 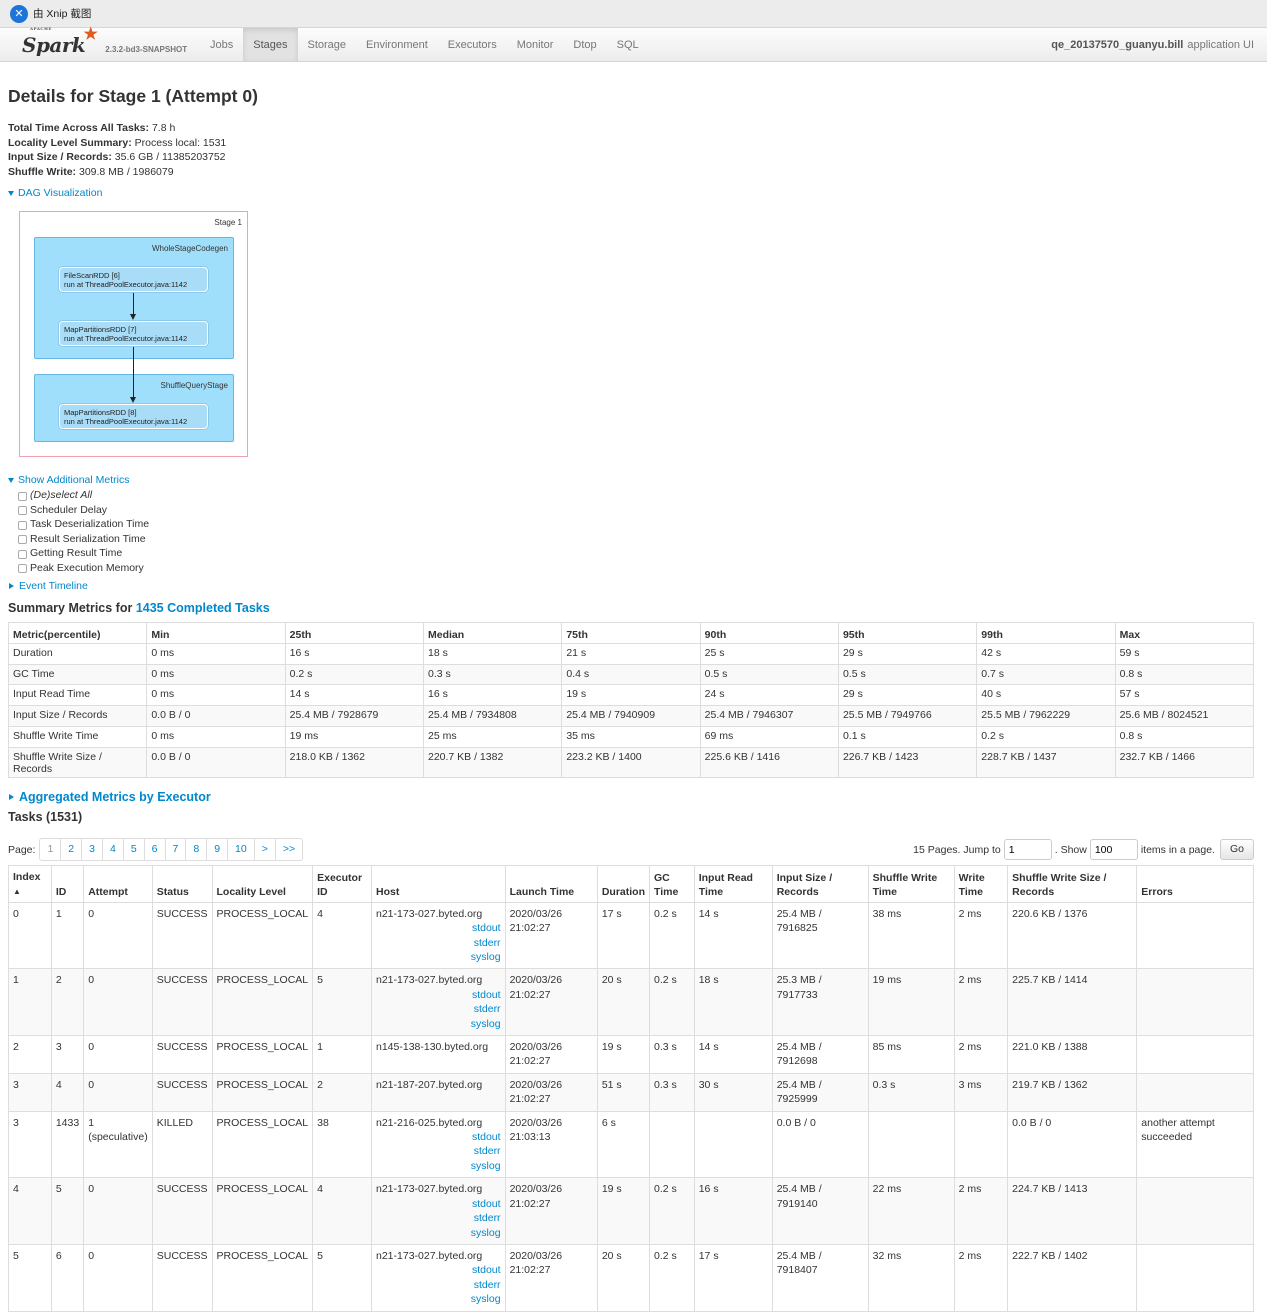 What do you see at coordinates (623, 883) in the screenshot?
I see `tasks-column-header: Duration` at bounding box center [623, 883].